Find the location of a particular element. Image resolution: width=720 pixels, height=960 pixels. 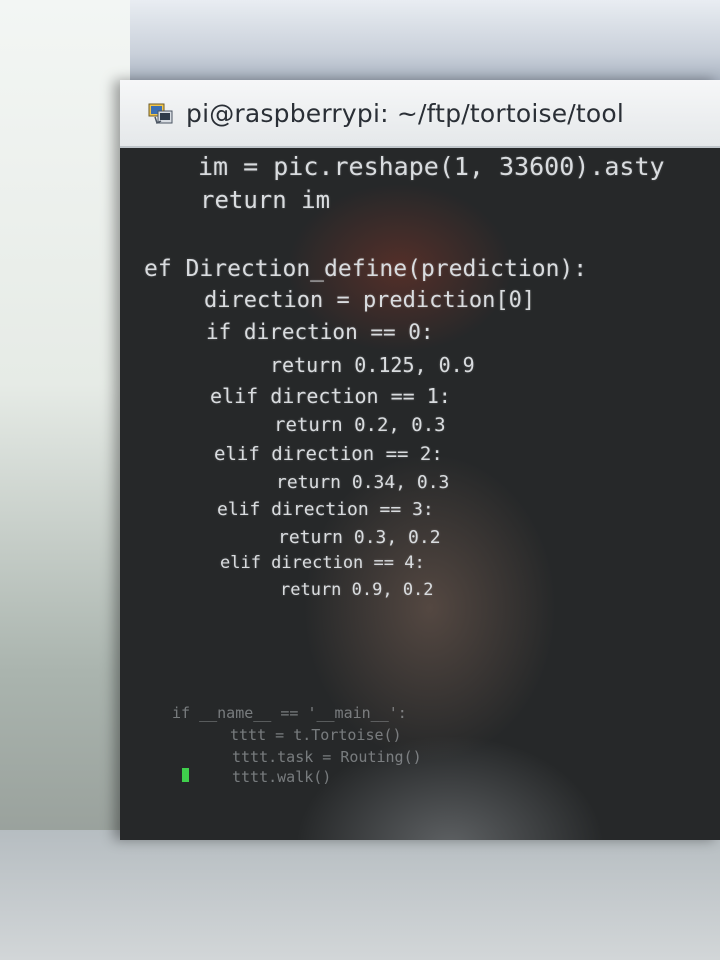

code-line: ef Direction_define(prediction): is located at coordinates (366, 269).